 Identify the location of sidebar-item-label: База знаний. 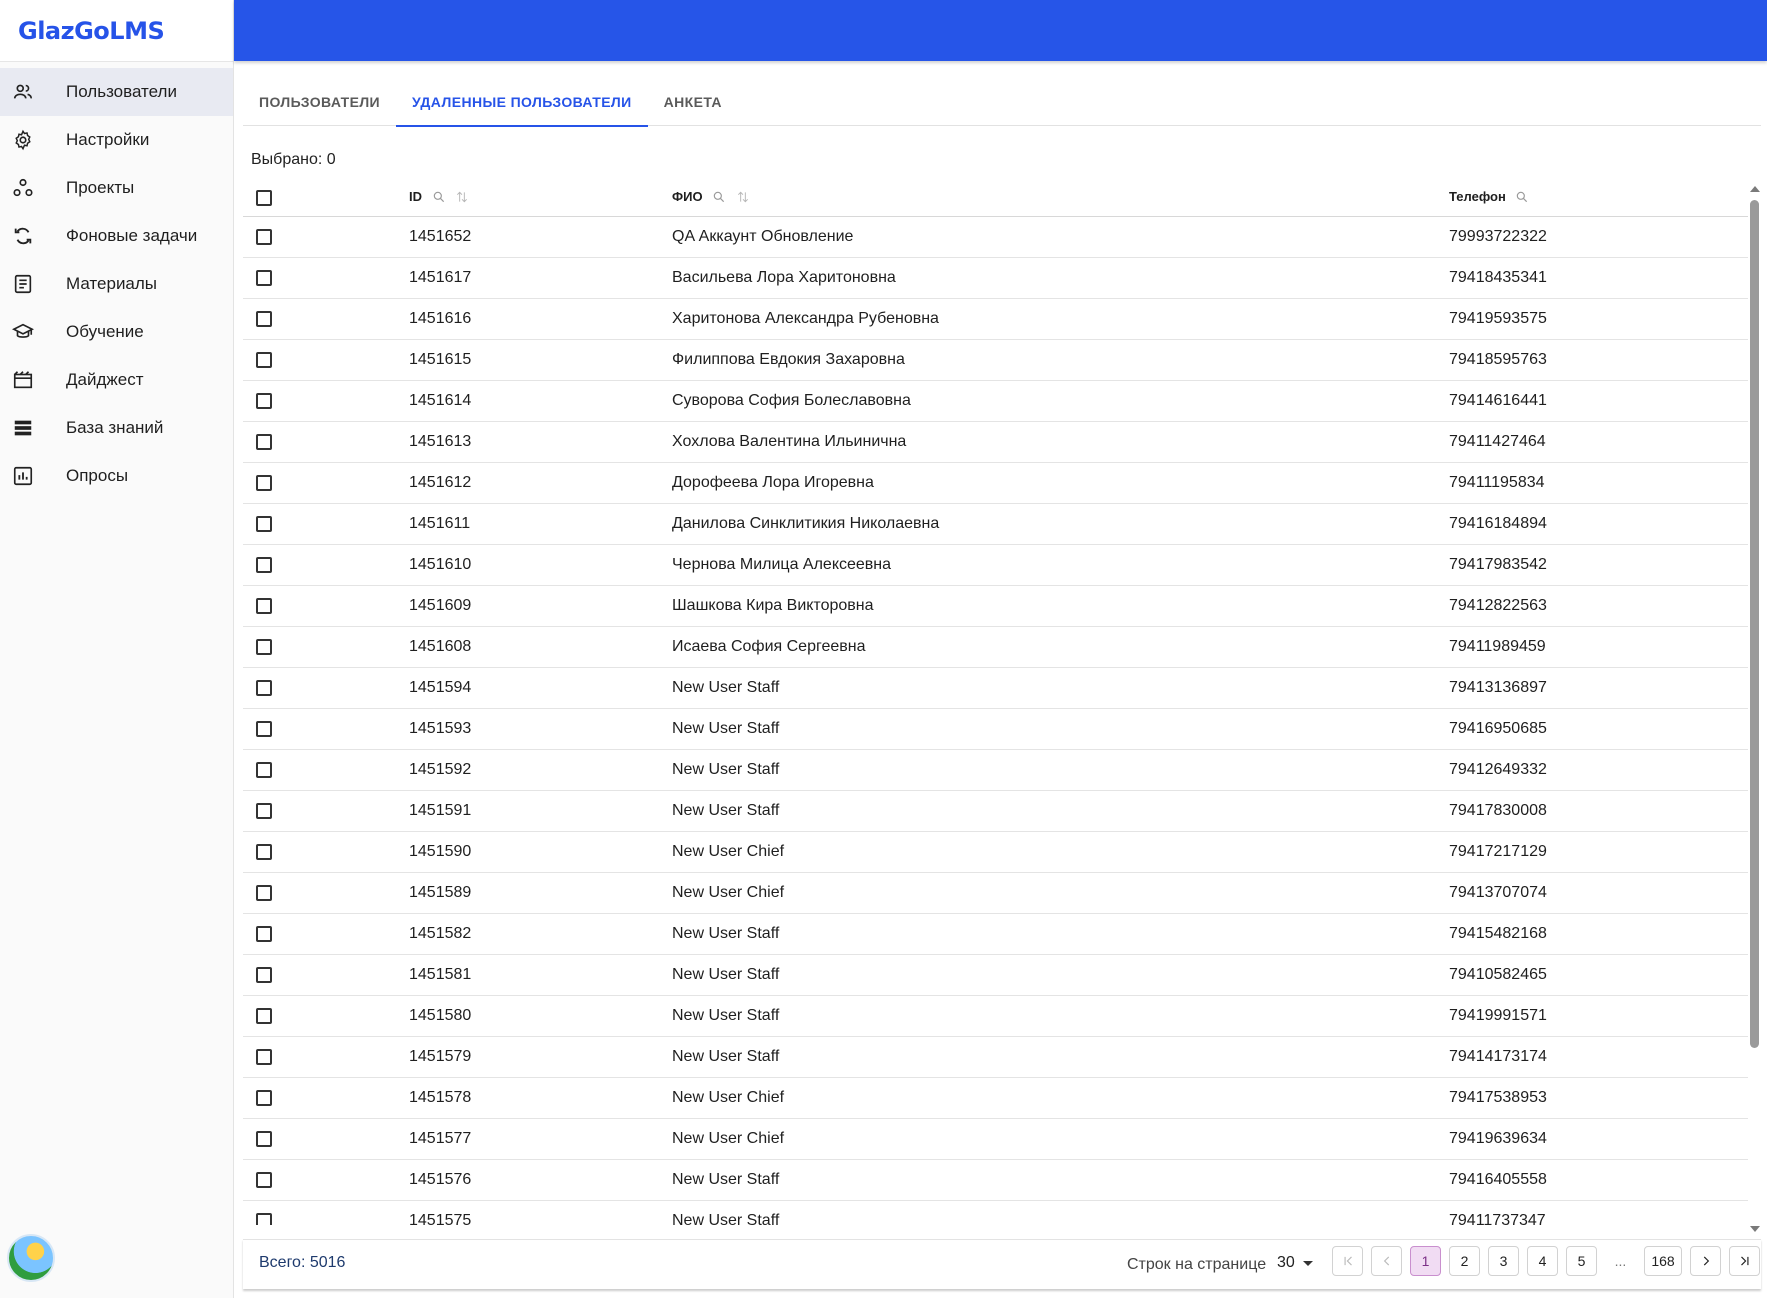
(115, 427).